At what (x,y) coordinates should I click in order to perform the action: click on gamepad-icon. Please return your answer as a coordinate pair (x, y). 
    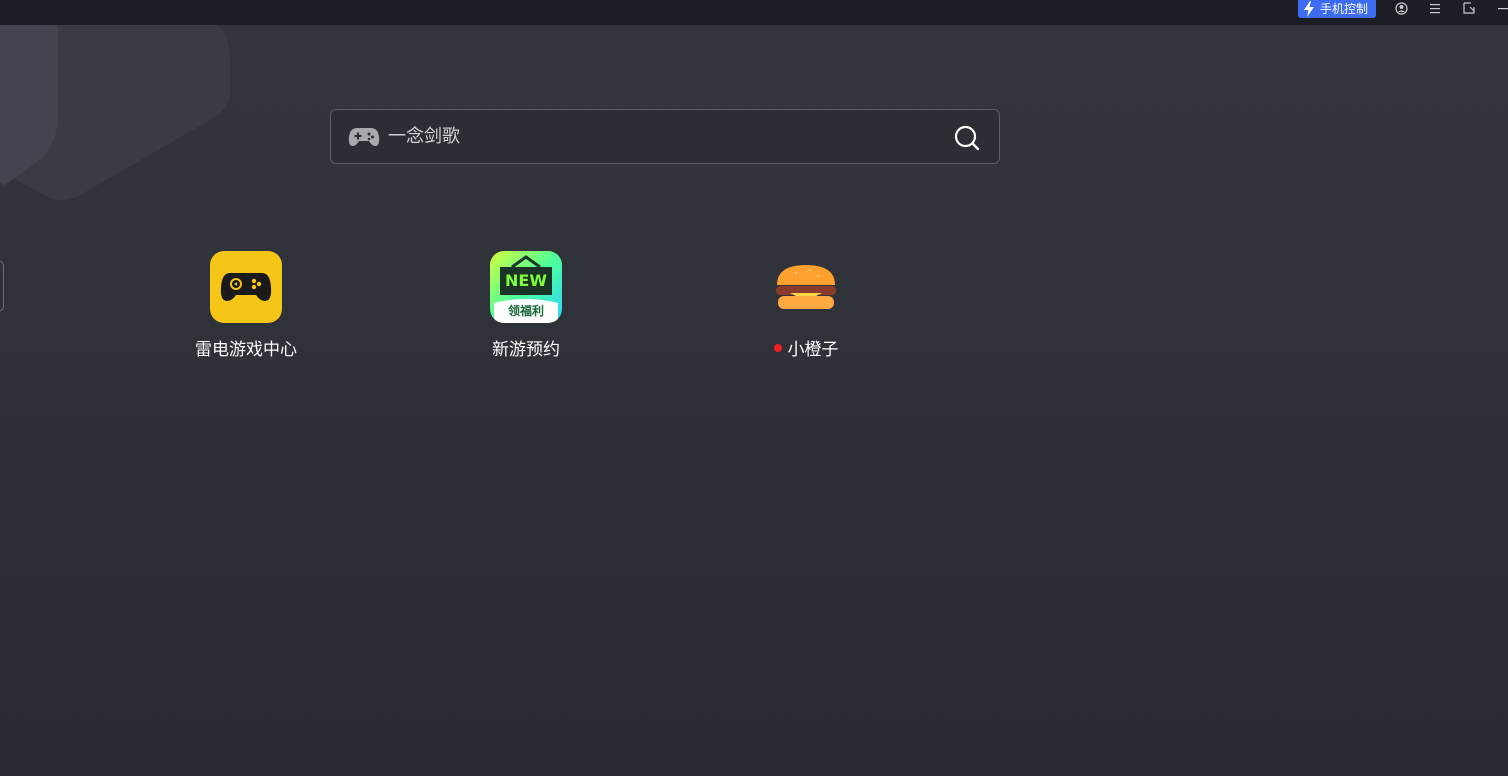
    Looking at the image, I should click on (364, 137).